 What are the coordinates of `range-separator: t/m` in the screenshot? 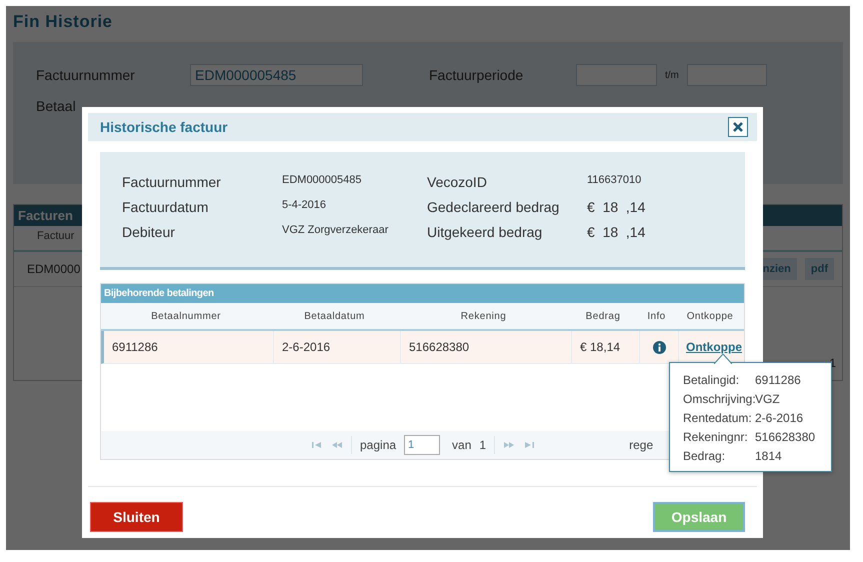 It's located at (672, 75).